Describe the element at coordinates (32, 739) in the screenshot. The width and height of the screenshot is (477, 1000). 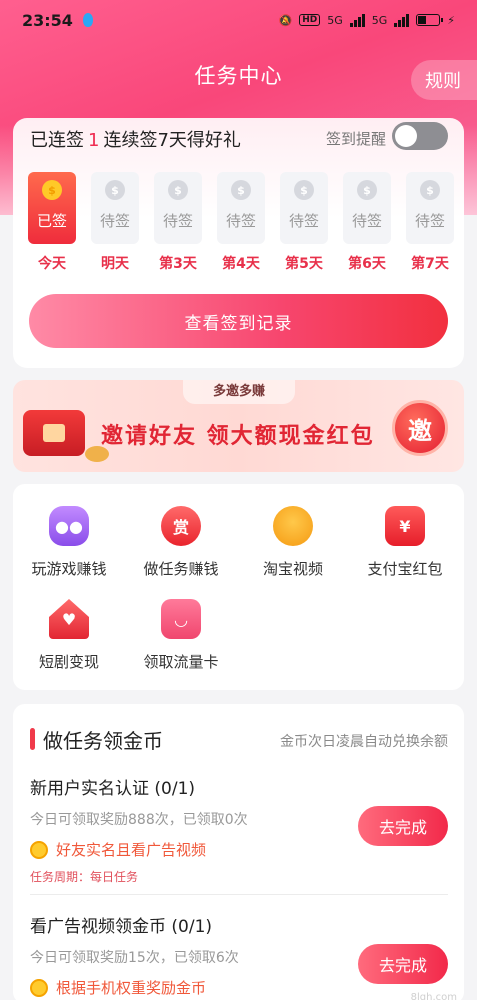
I see `section-accent-bar` at that location.